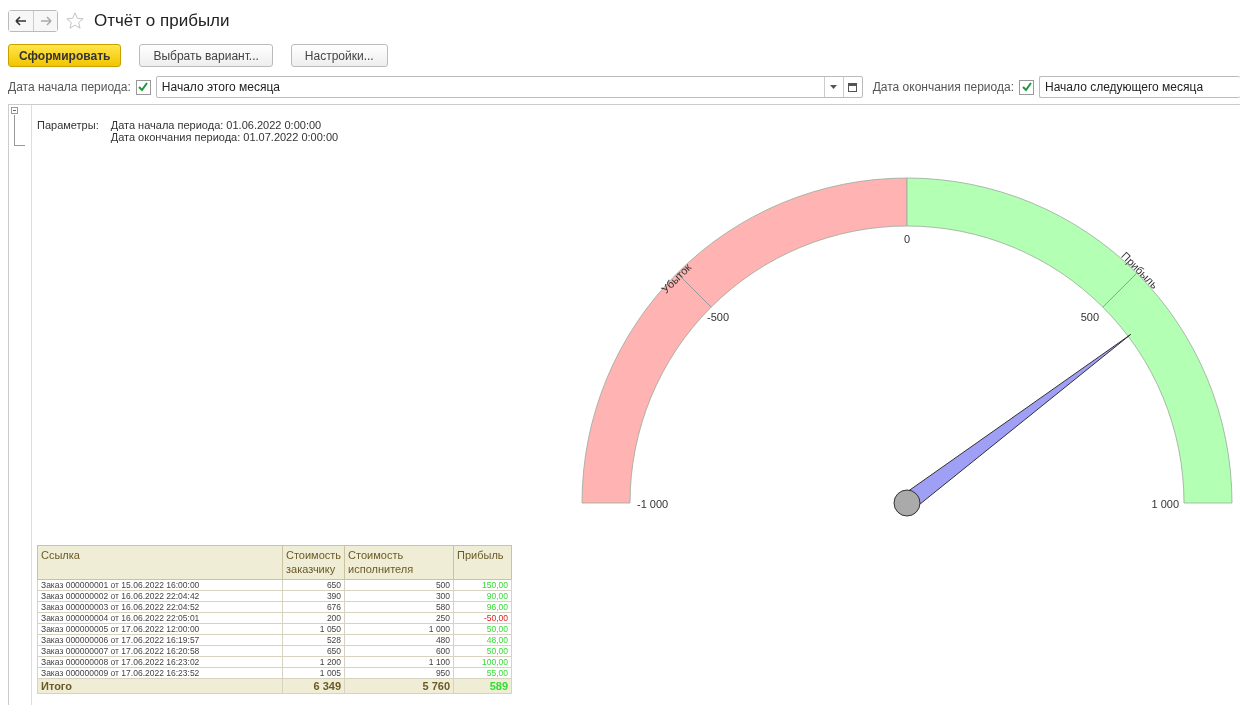 This screenshot has height=713, width=1240. I want to click on parameters-label: Параметры:, so click(68, 126).